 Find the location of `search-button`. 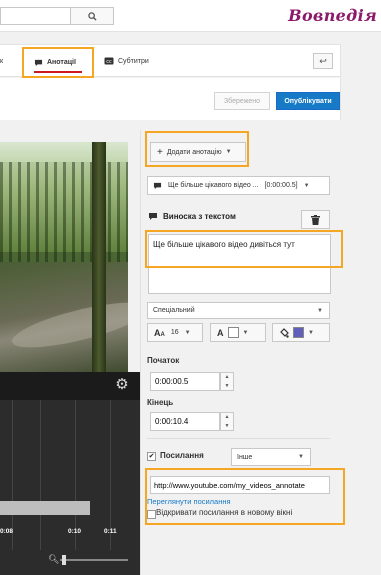

search-button is located at coordinates (92, 16).